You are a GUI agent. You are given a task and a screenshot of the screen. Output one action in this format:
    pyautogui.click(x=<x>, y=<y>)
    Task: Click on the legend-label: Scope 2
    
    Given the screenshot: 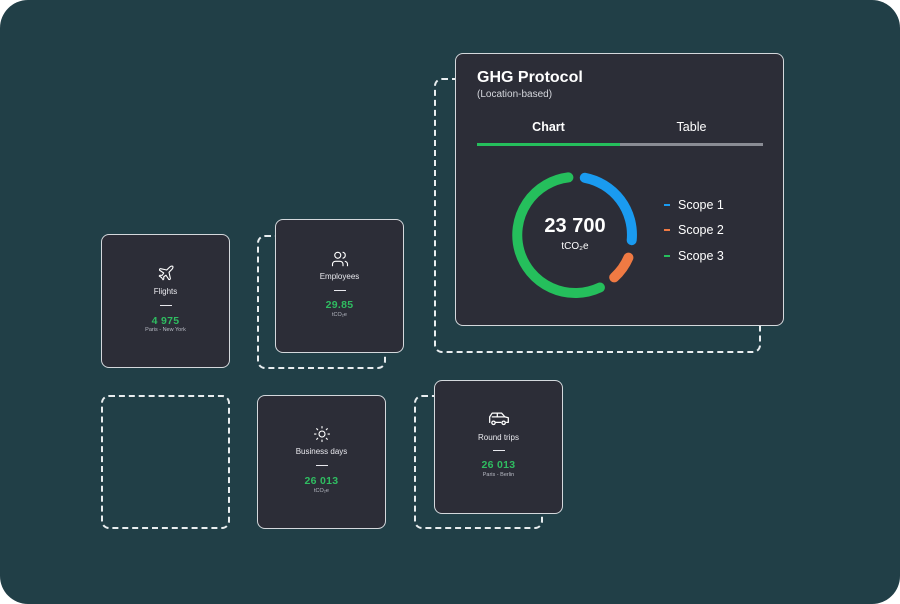 What is the action you would take?
    pyautogui.click(x=701, y=230)
    